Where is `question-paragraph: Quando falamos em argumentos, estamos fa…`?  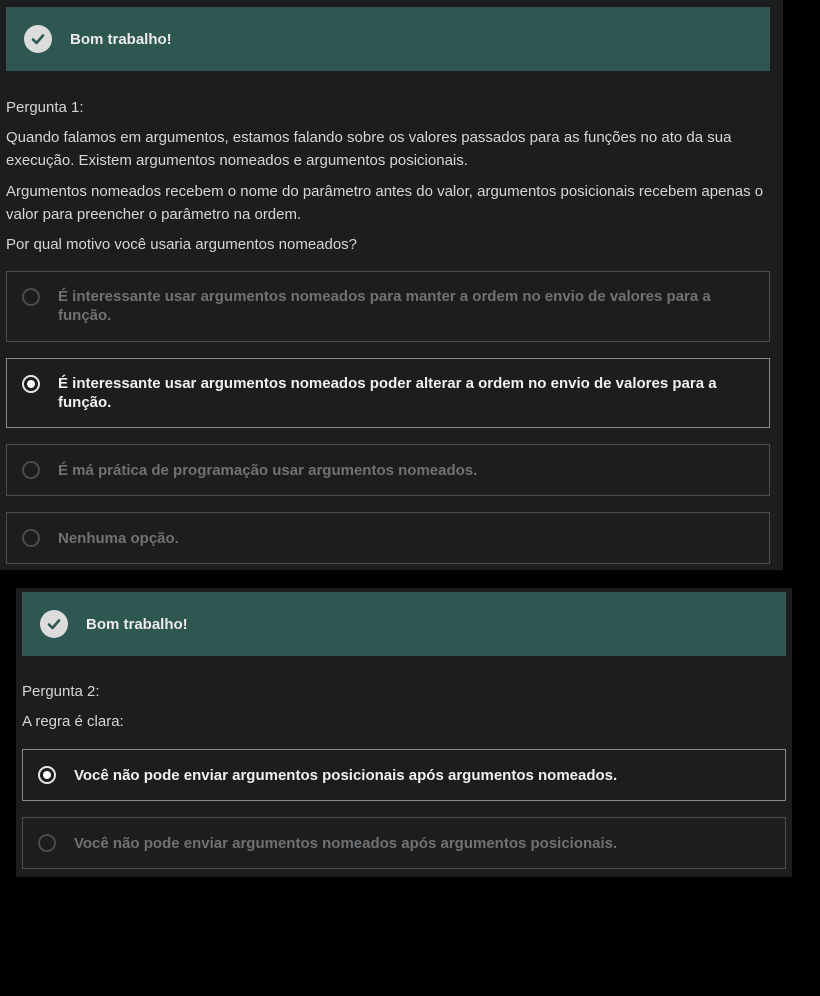
question-paragraph: Quando falamos em argumentos, estamos fa… is located at coordinates (369, 149).